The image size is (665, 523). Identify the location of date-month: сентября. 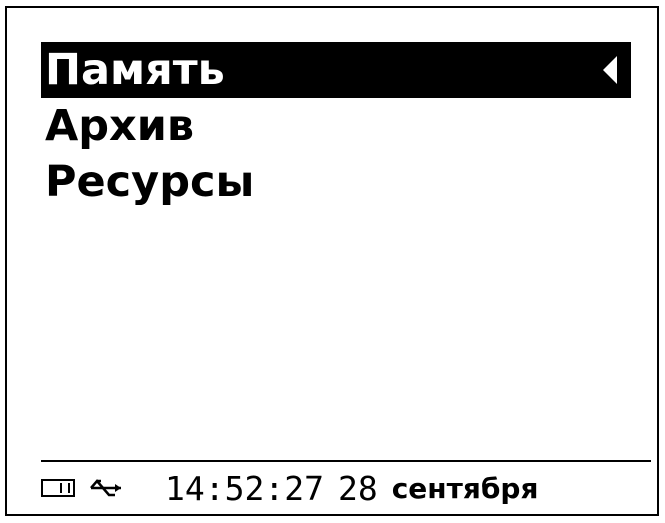
(465, 488).